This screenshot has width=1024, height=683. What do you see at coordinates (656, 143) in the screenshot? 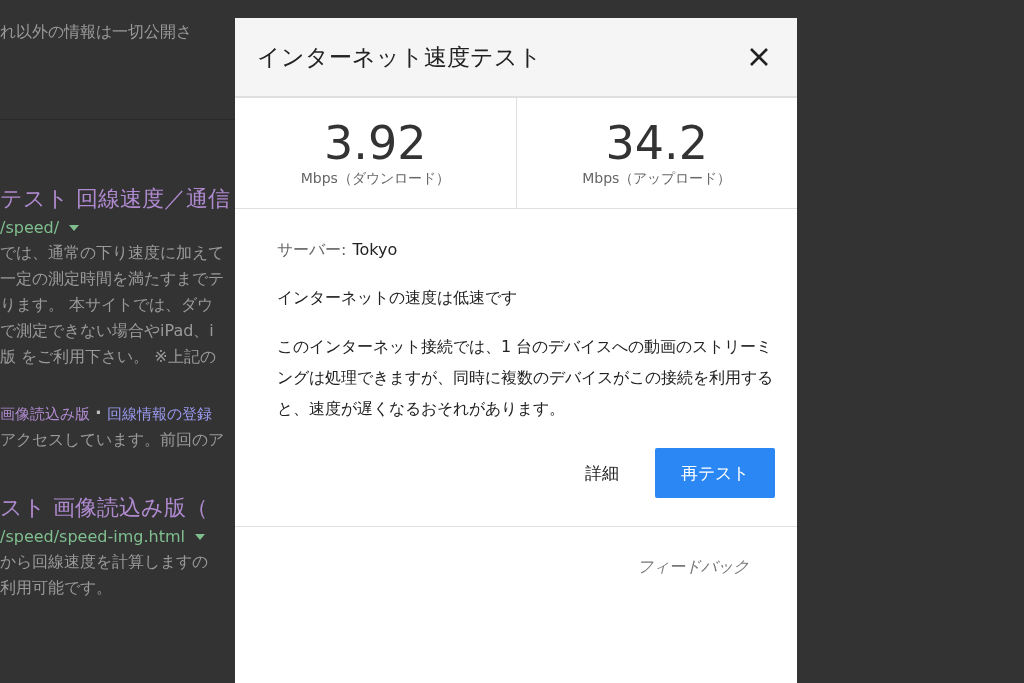
I see `speed-value: 34.2` at bounding box center [656, 143].